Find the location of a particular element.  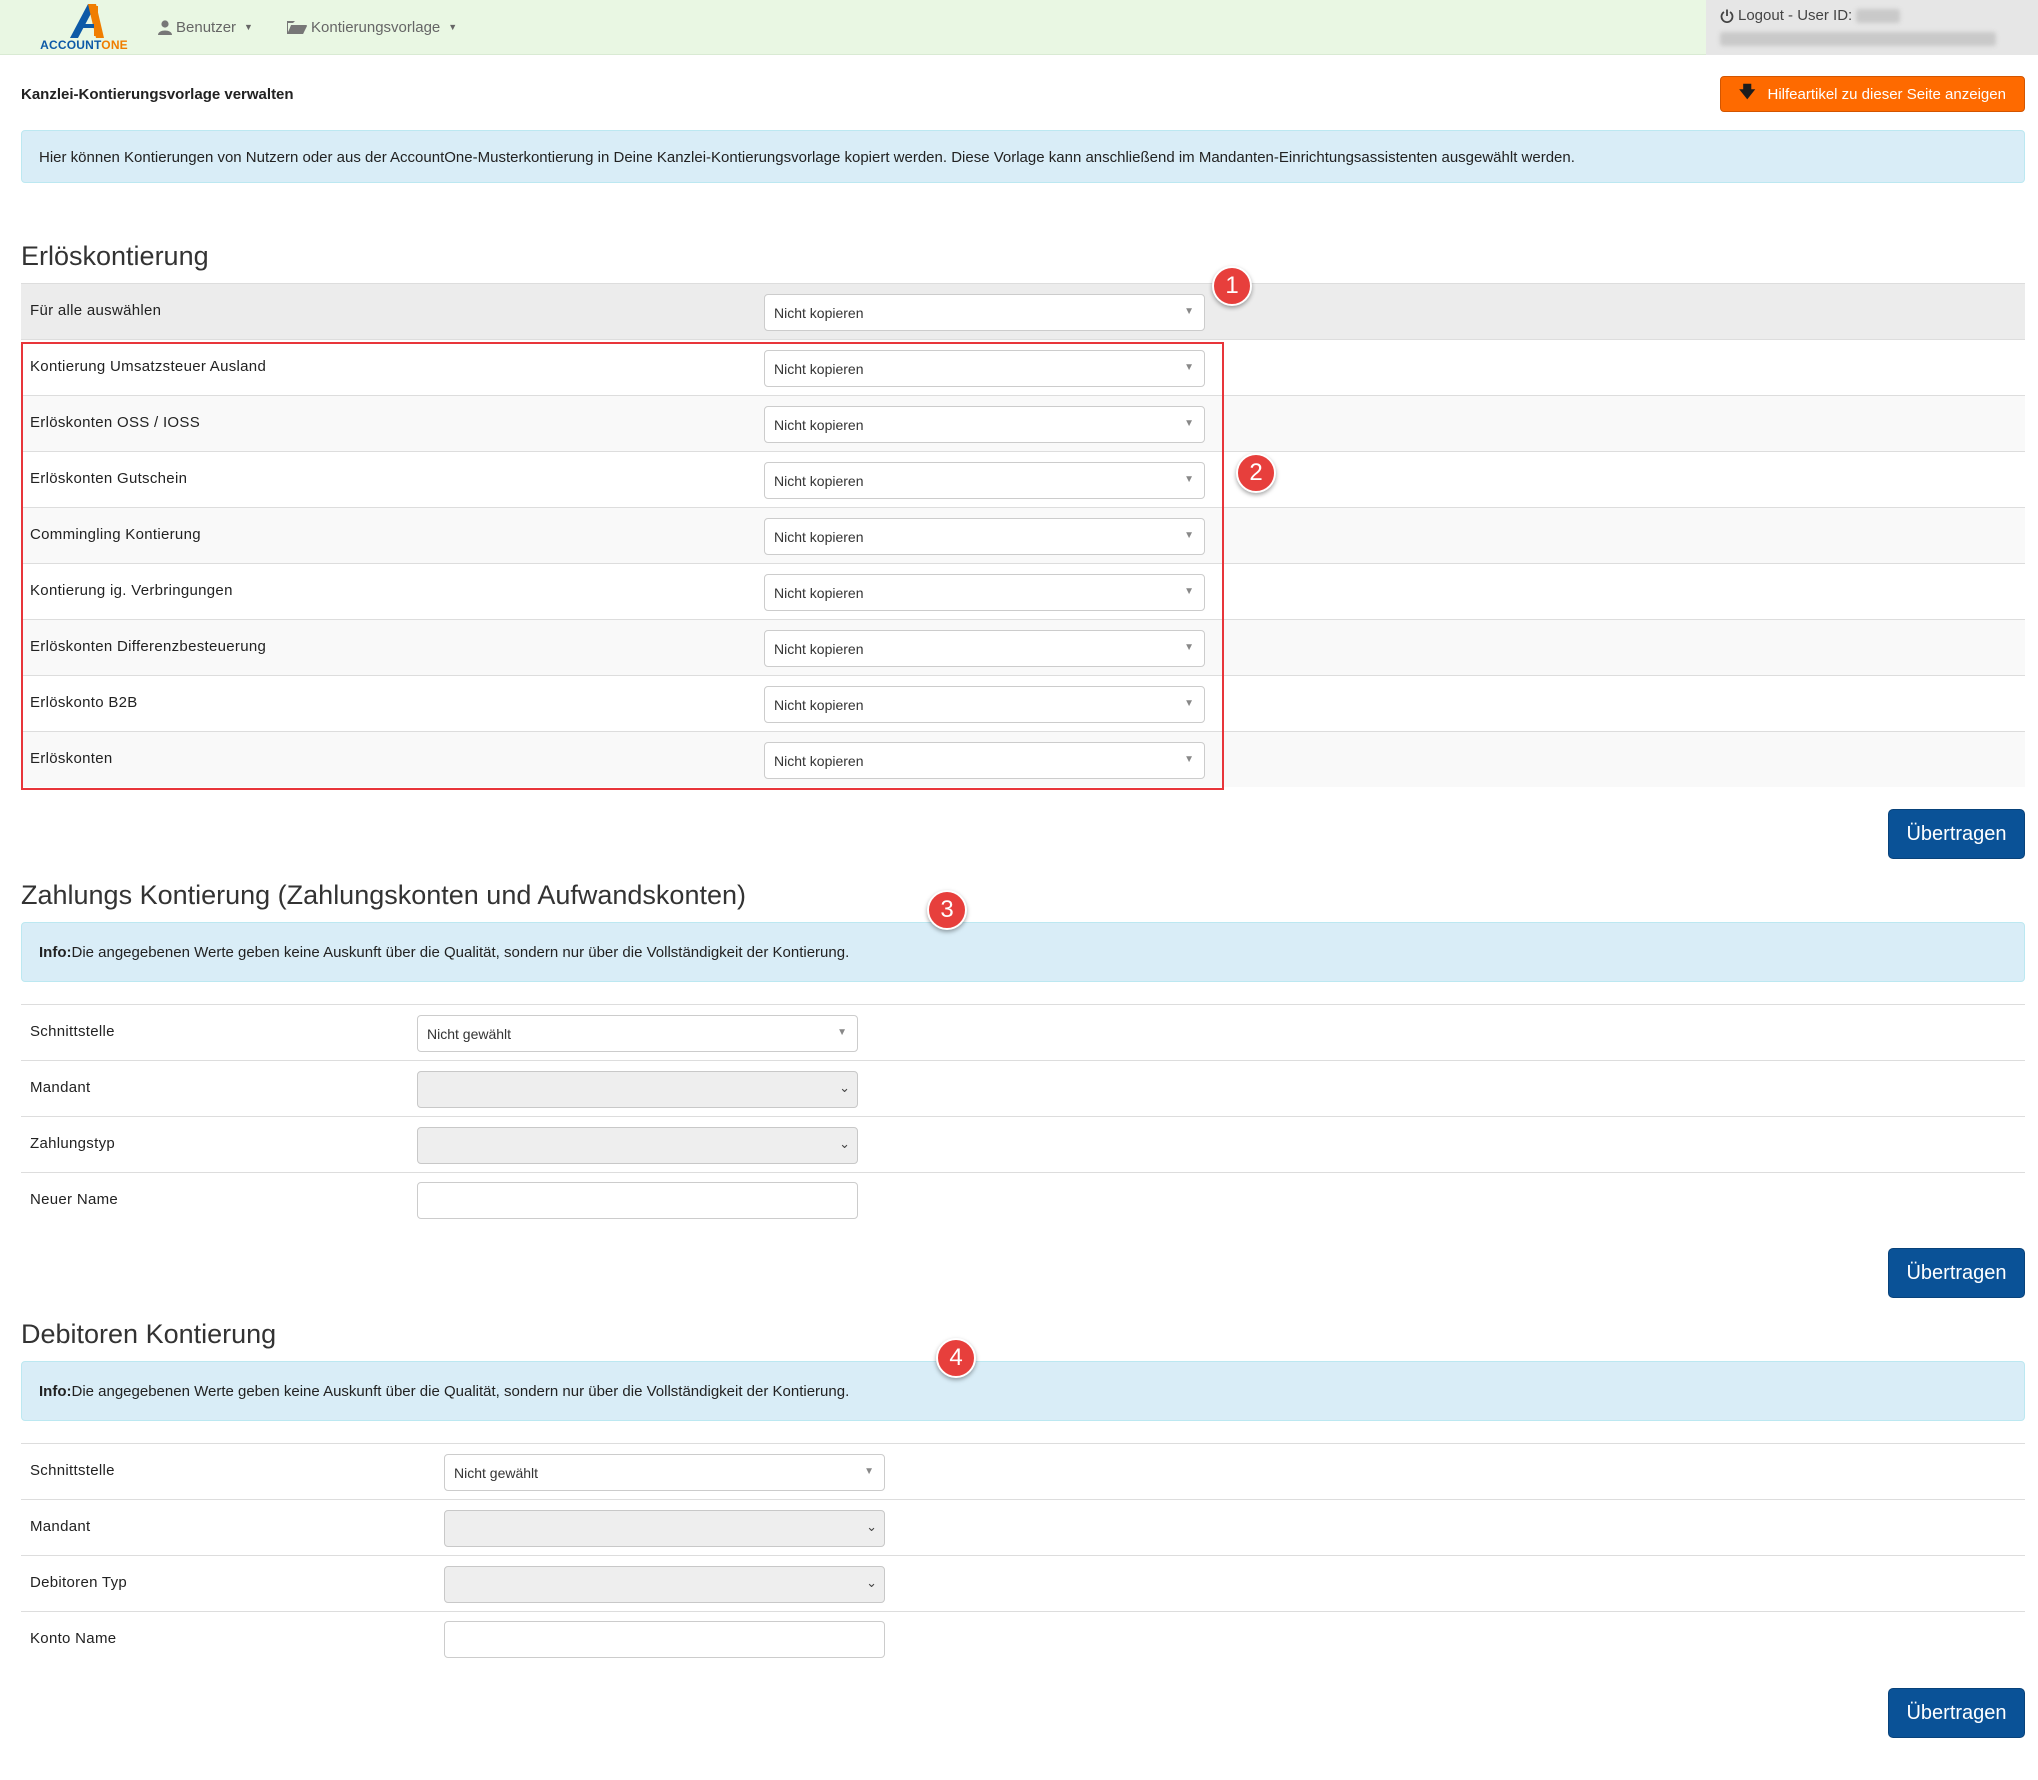

page-title: Kanzlei-Kontierungsvorlage verwalten is located at coordinates (157, 94).